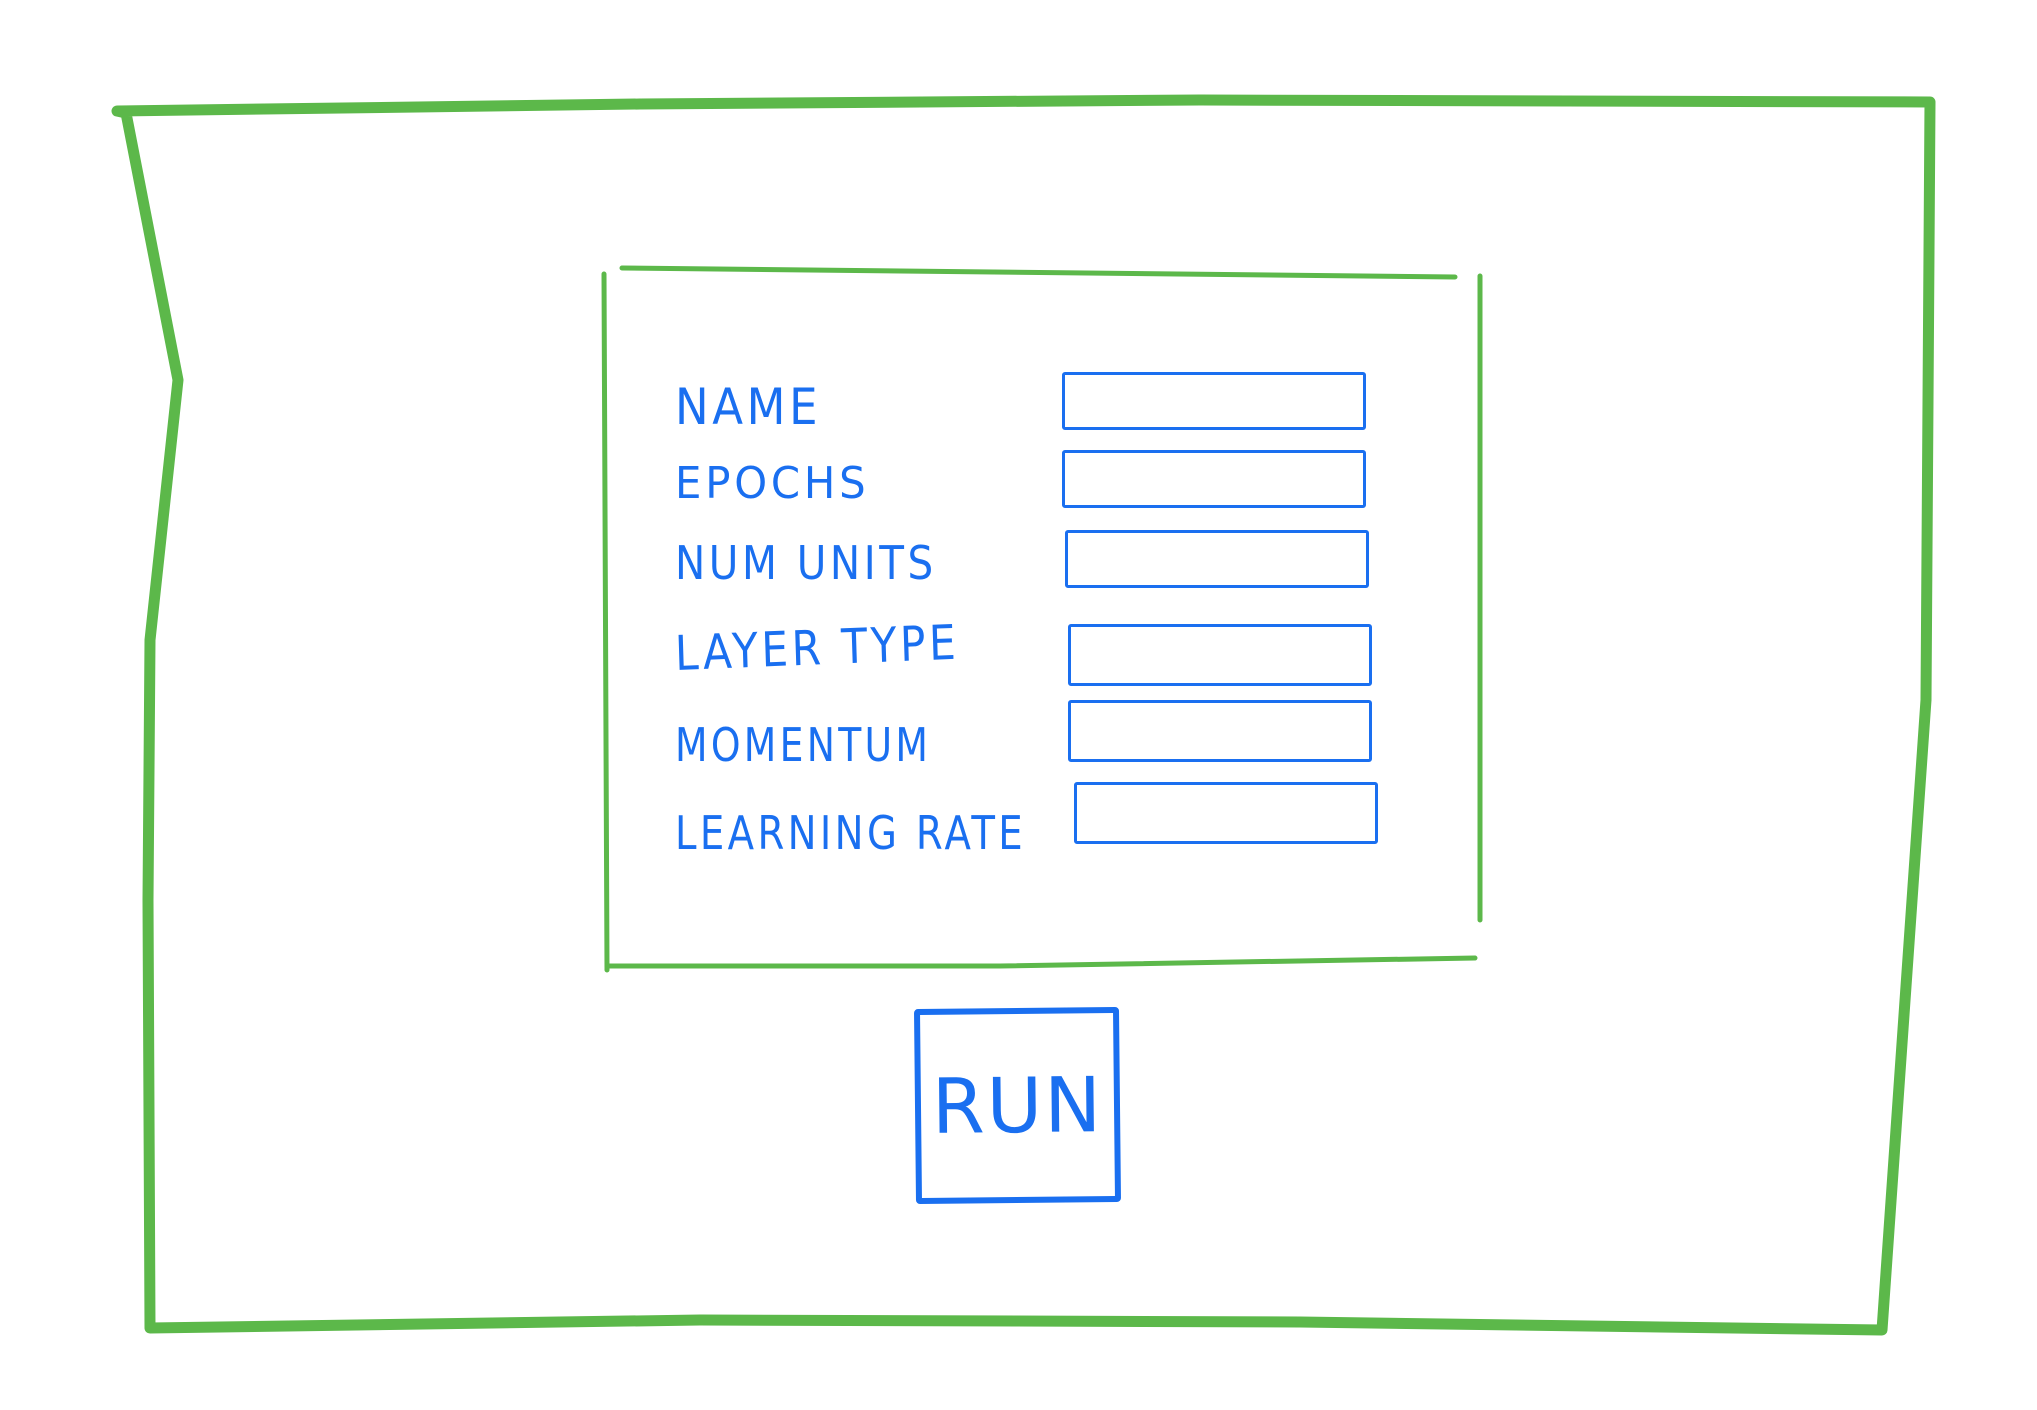 The width and height of the screenshot is (2037, 1410). What do you see at coordinates (1214, 479) in the screenshot?
I see `epochs-input` at bounding box center [1214, 479].